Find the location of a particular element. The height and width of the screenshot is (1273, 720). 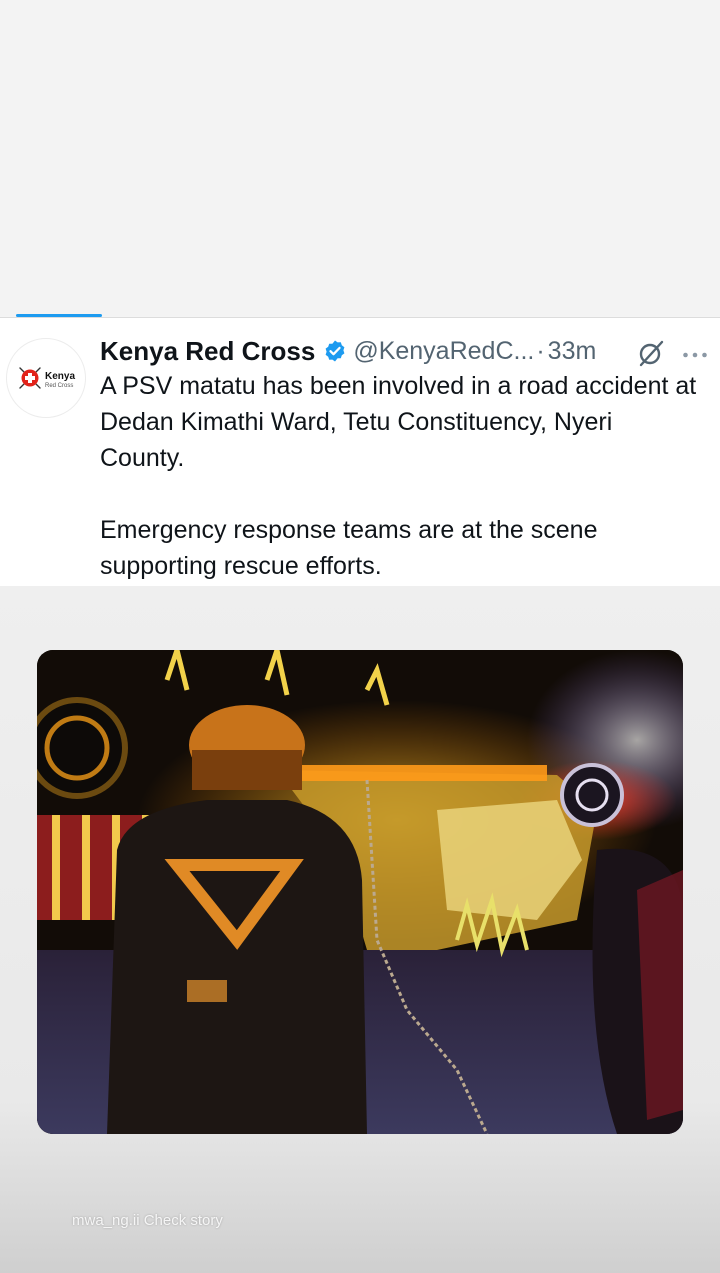

avatar-wordmark: Kenya Red Cross is located at coordinates (60, 380).